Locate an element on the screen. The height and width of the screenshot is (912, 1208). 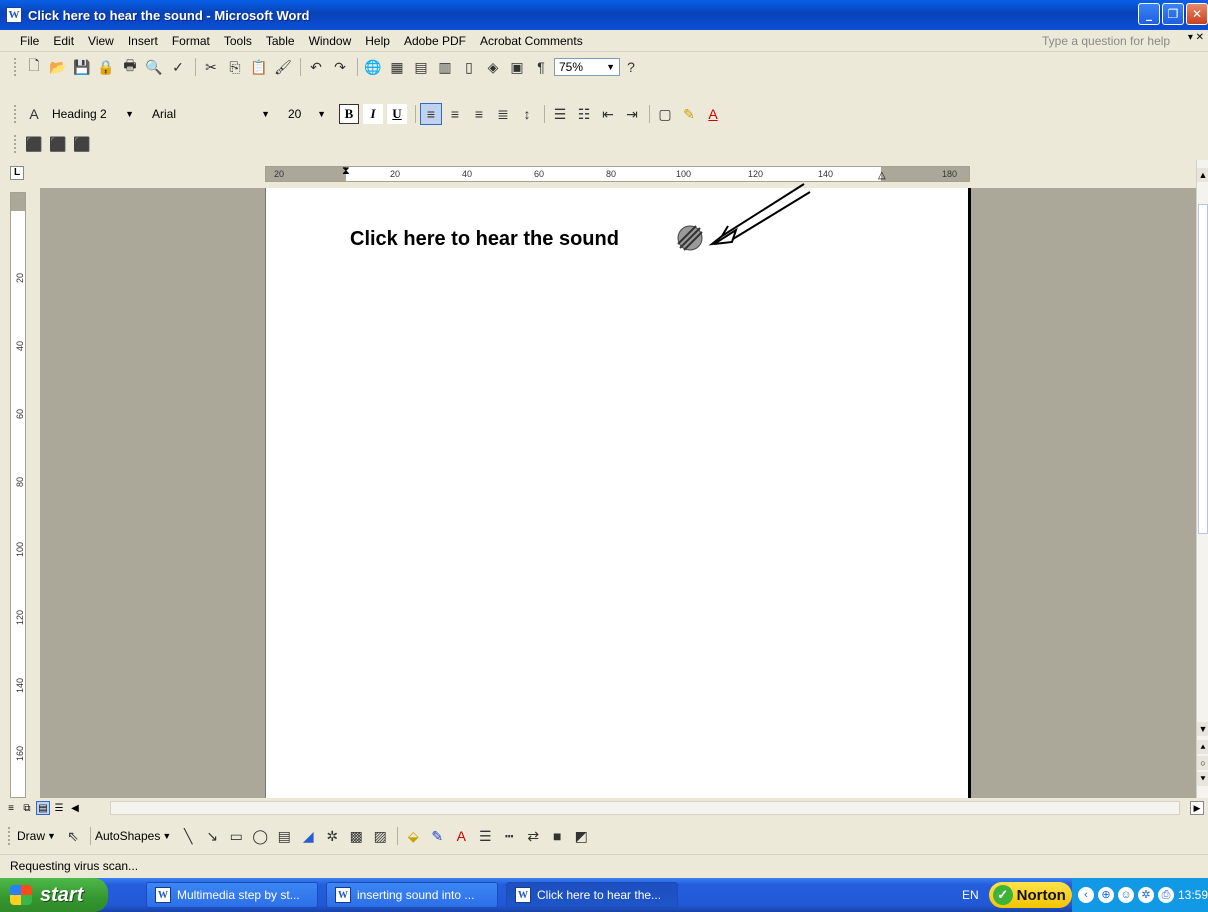
drawing-icon: ◈ is located at coordinates (493, 67).